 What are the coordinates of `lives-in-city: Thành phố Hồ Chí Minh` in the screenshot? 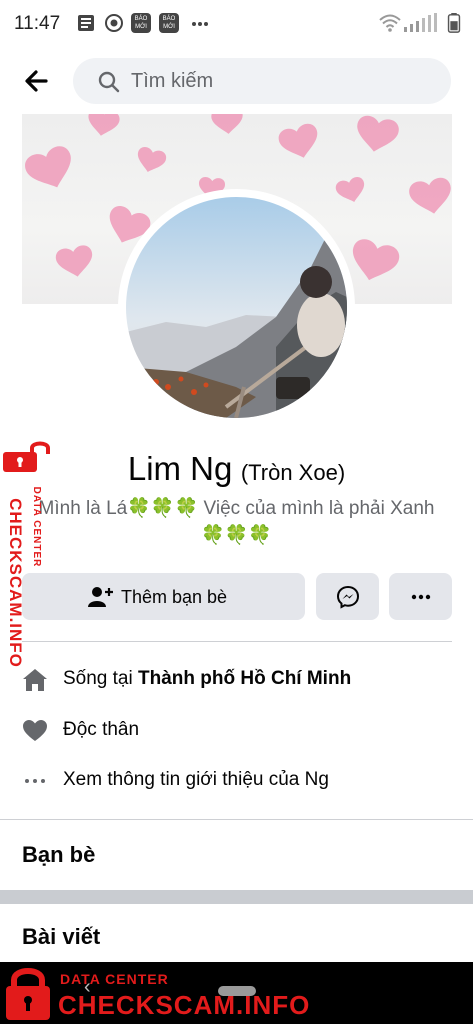 It's located at (244, 678).